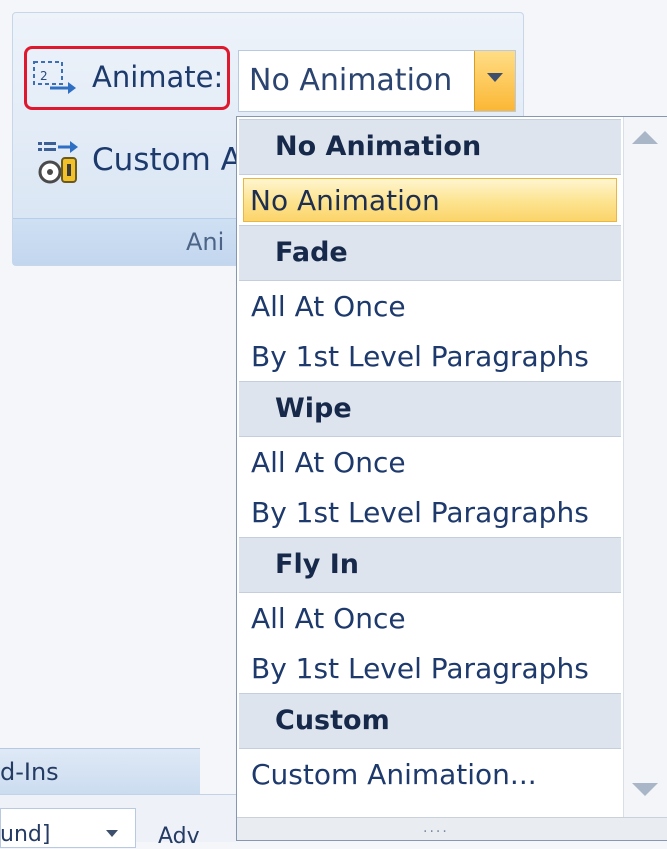 The height and width of the screenshot is (849, 667). I want to click on section-header: Fly In, so click(430, 565).